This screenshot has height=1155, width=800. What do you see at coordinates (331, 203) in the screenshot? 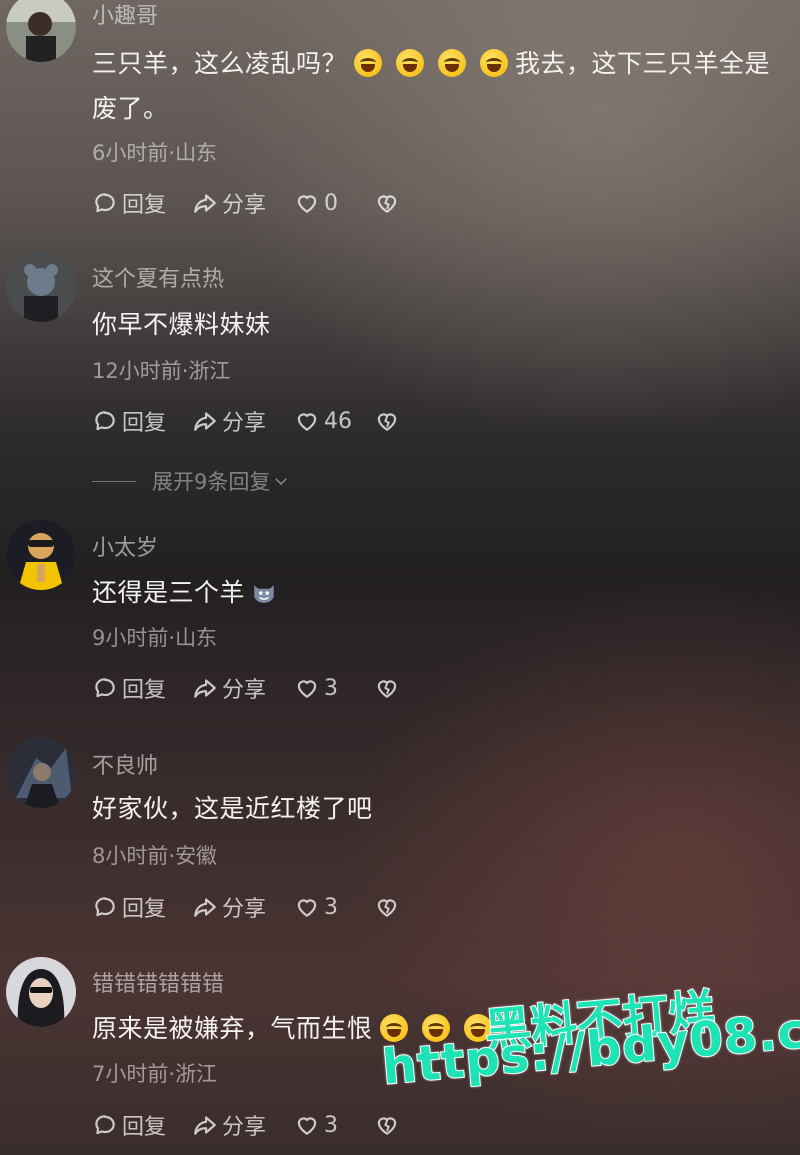
I see `like-count: 0` at bounding box center [331, 203].